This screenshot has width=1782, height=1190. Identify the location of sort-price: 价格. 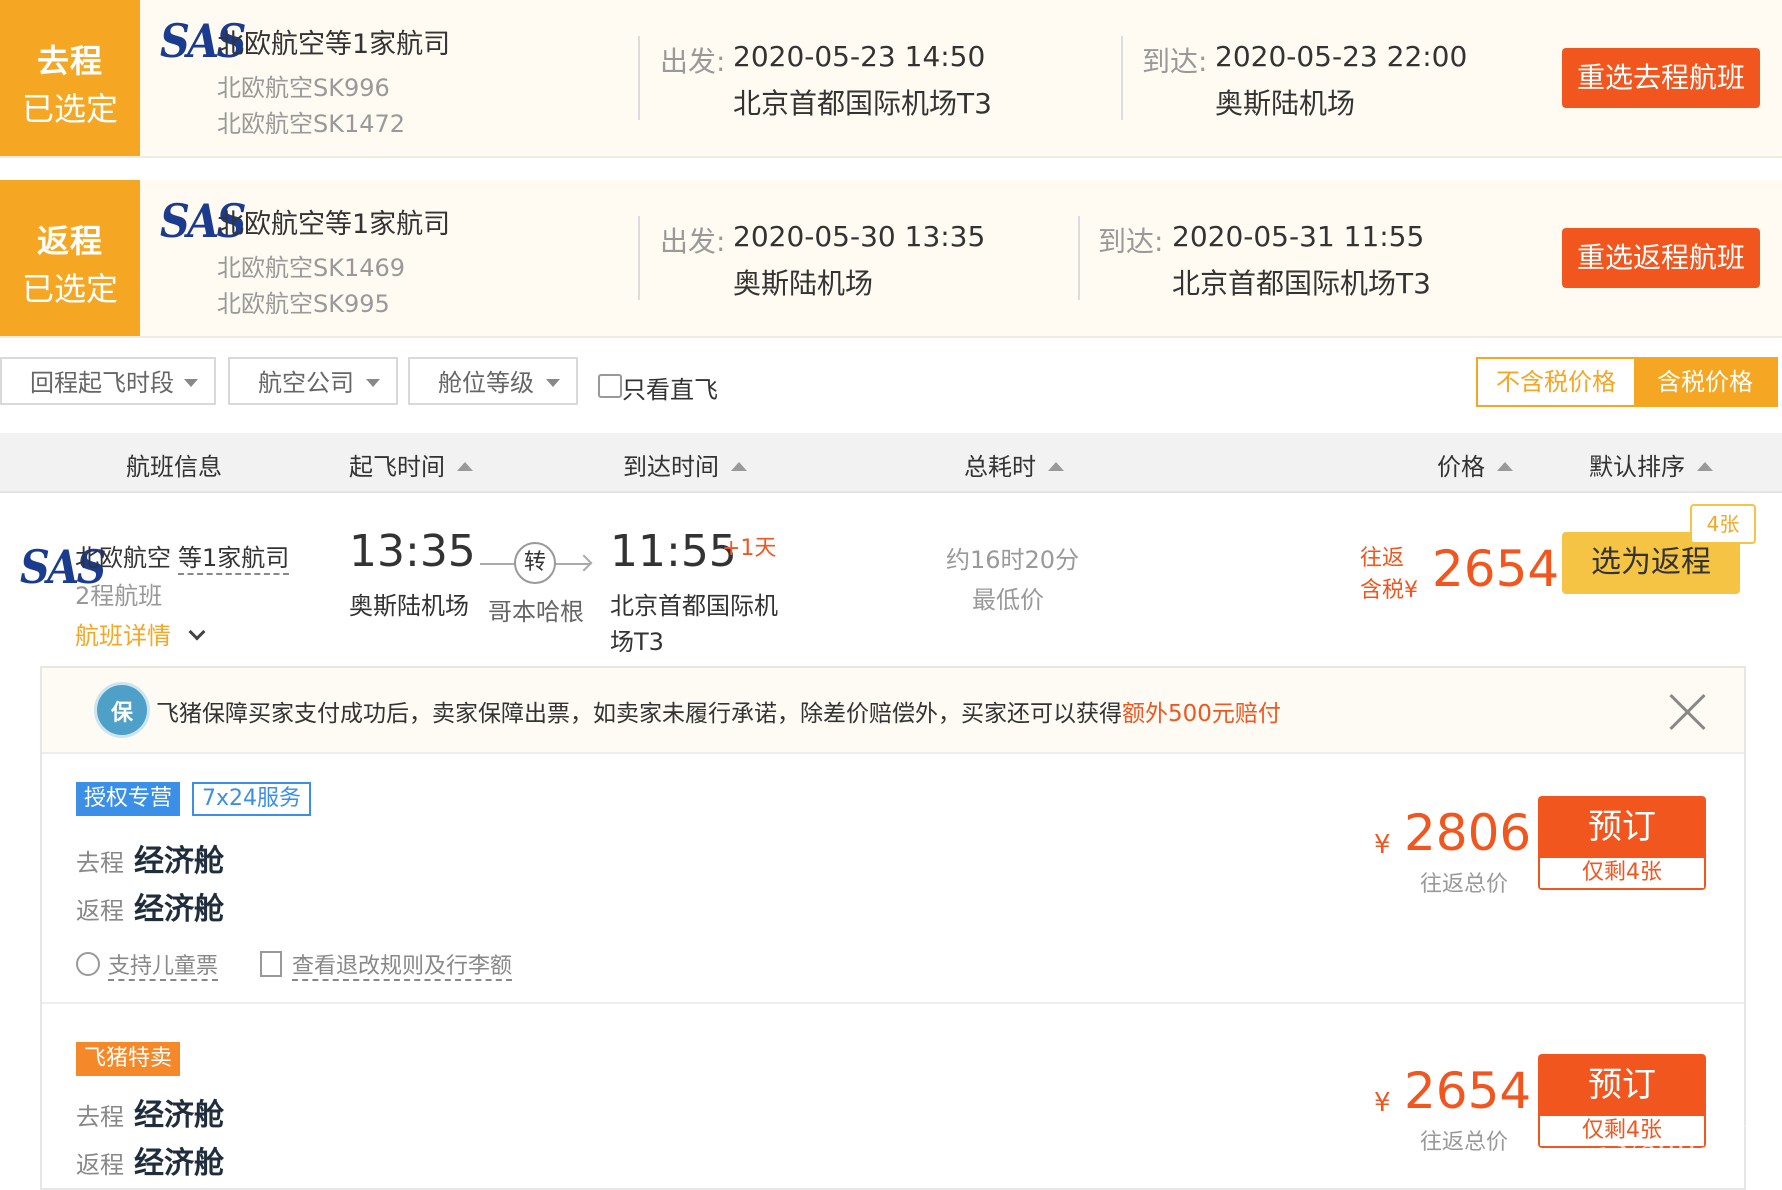
(1475, 464).